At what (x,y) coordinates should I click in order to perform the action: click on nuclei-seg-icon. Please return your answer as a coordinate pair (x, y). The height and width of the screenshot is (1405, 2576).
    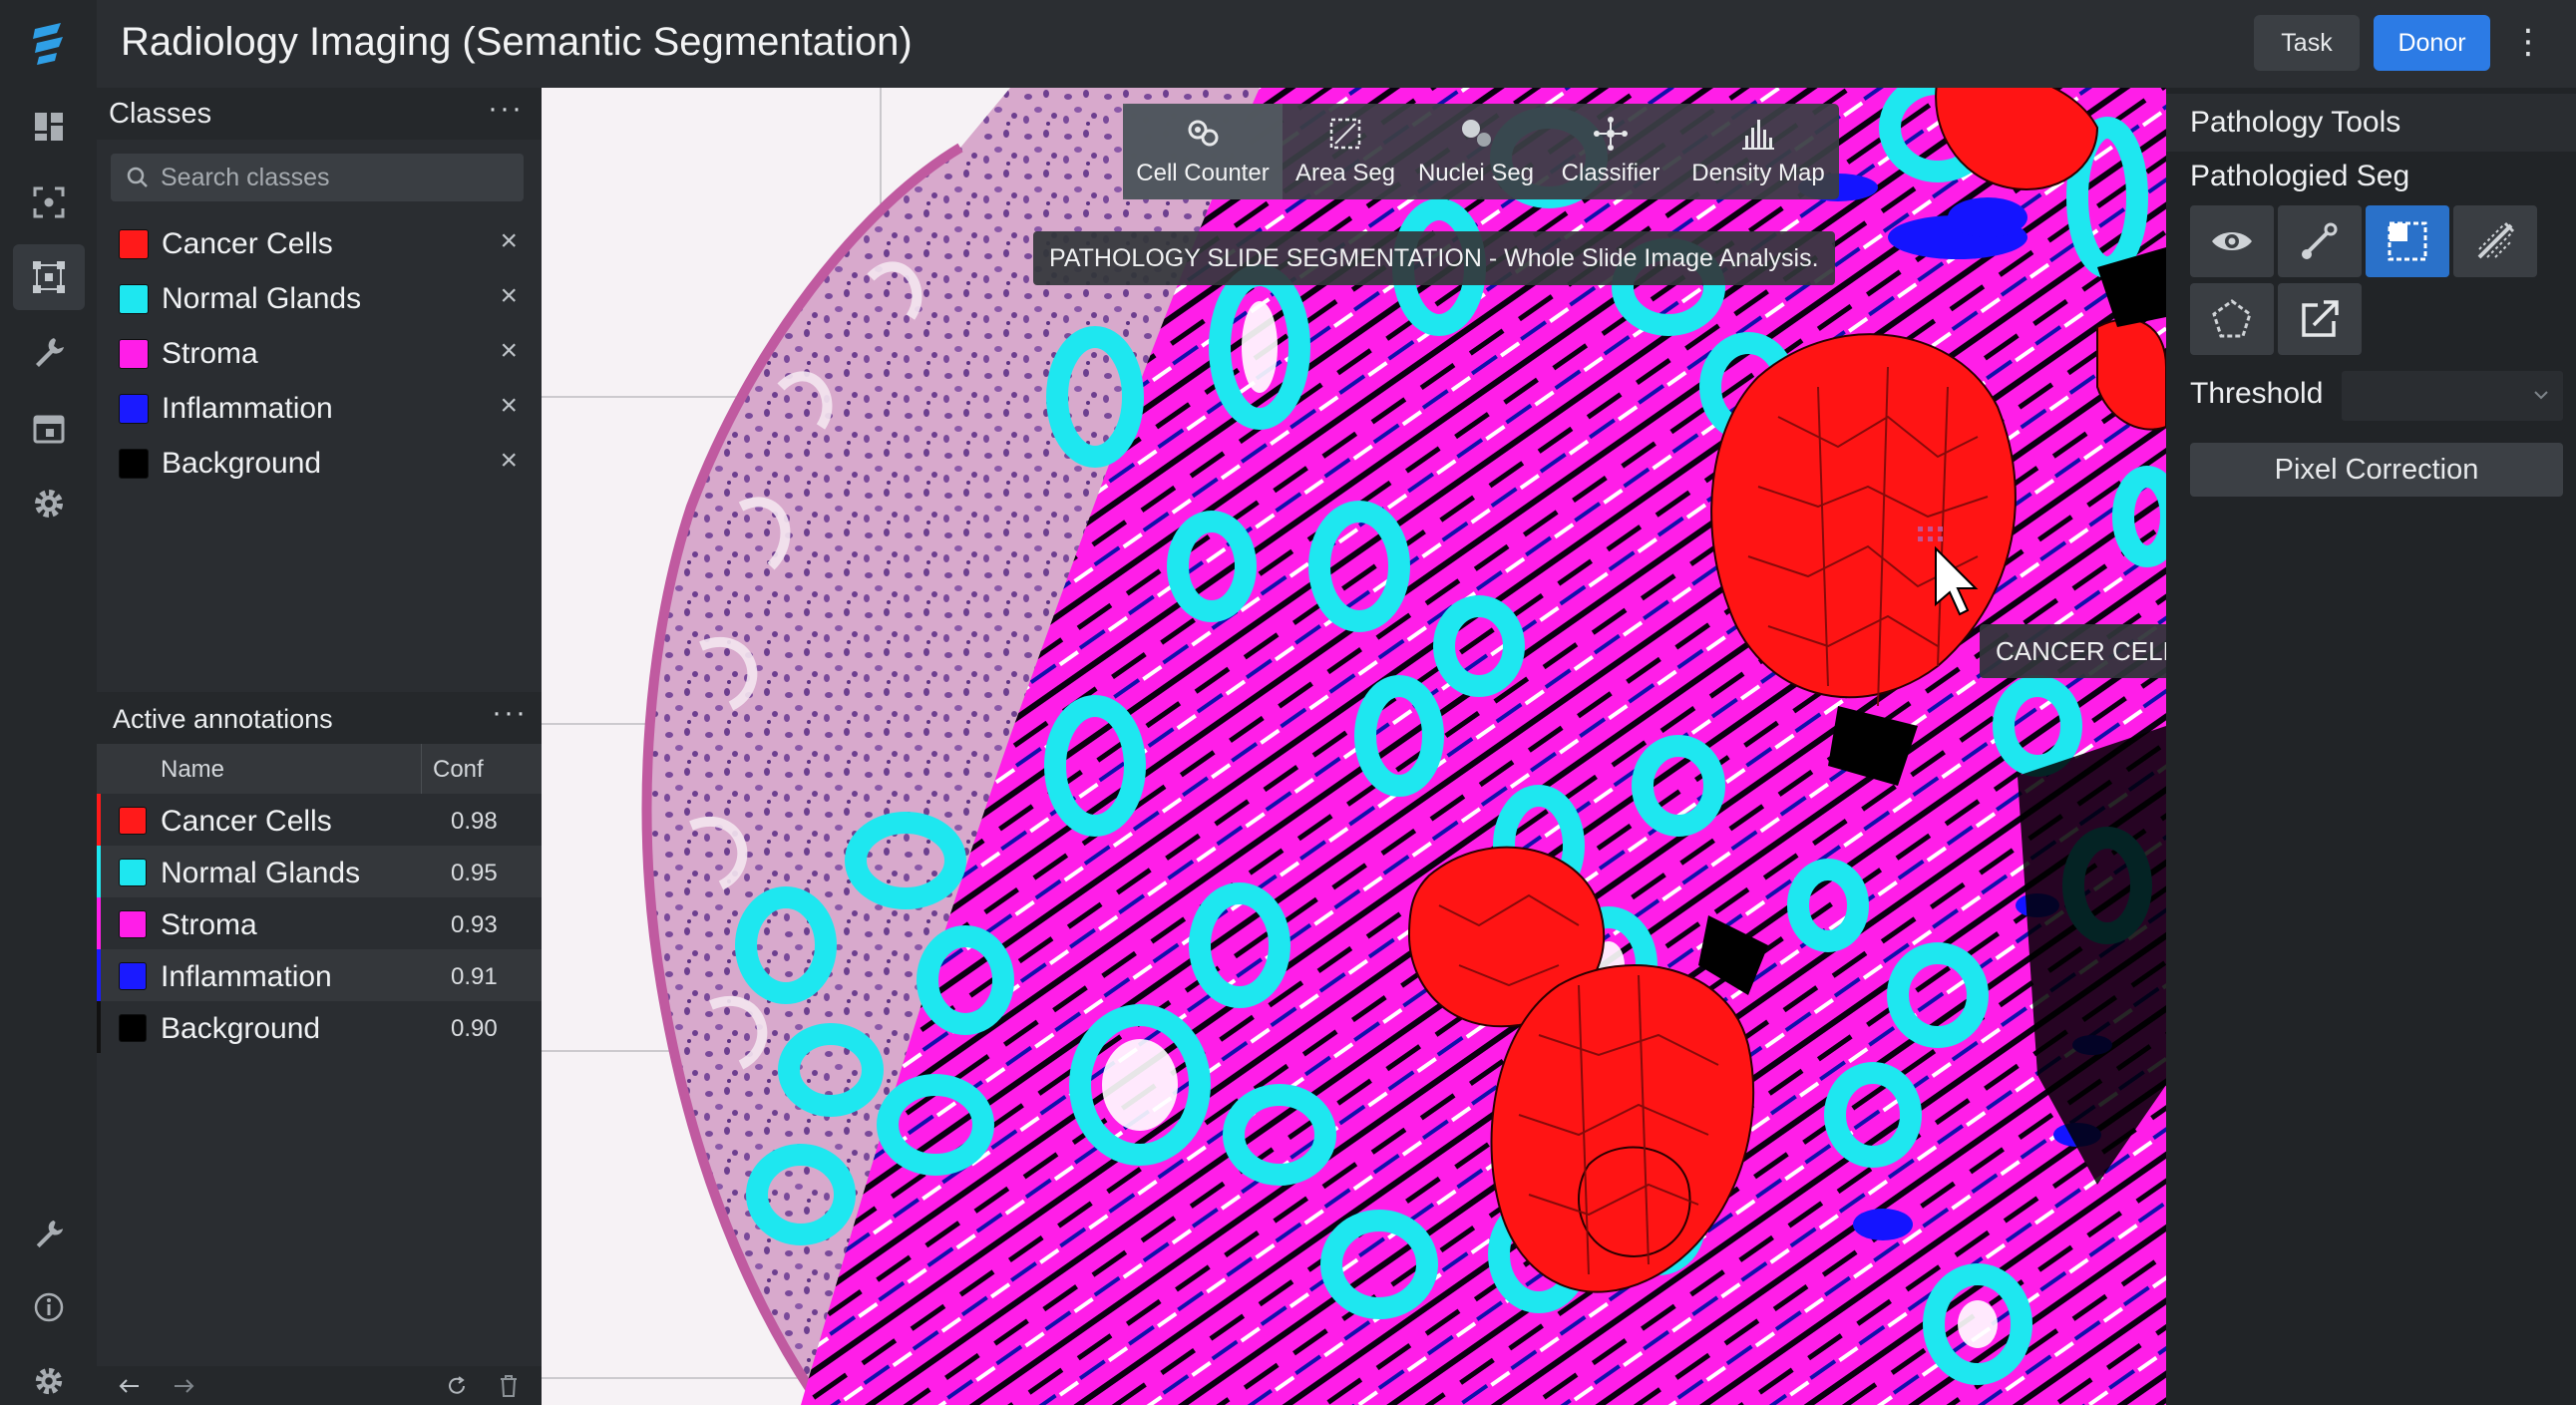
    Looking at the image, I should click on (1477, 133).